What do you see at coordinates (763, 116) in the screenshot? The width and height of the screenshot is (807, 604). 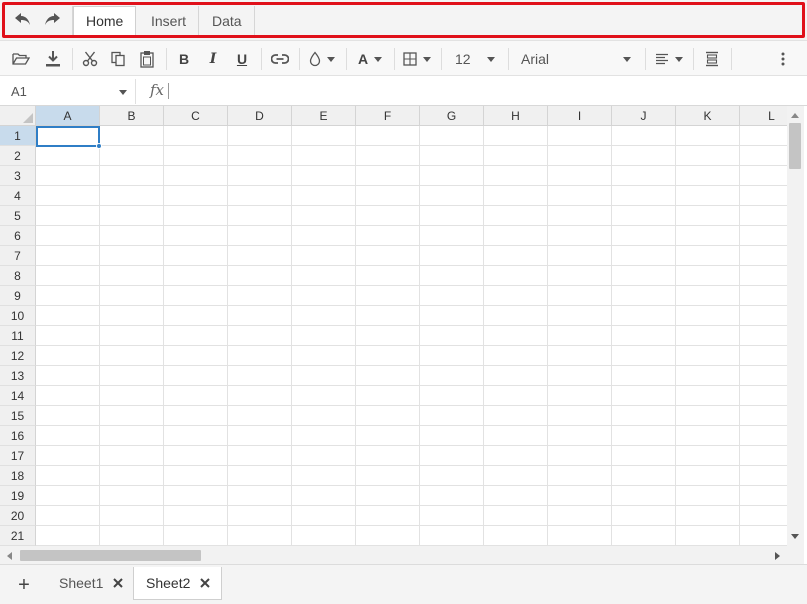 I see `column-header: L` at bounding box center [763, 116].